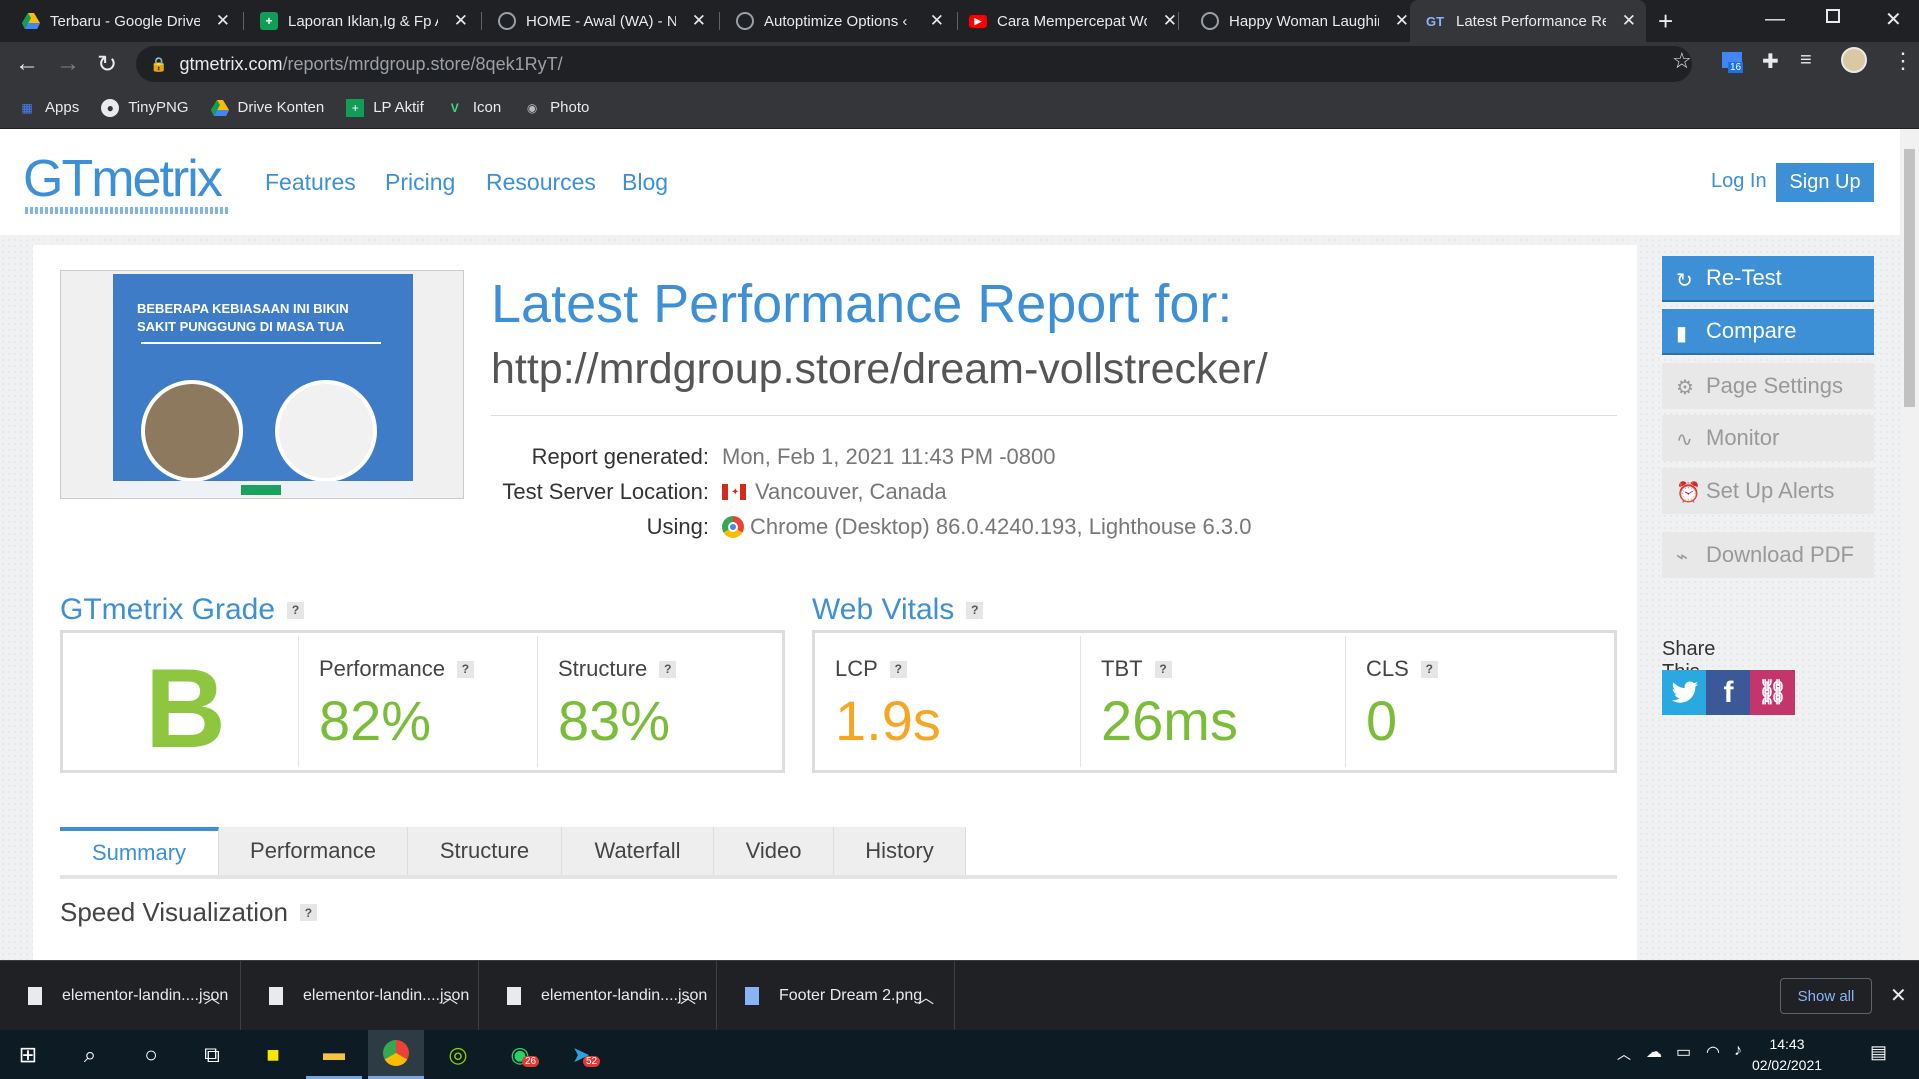 This screenshot has height=1079, width=1919. What do you see at coordinates (1826, 996) in the screenshot?
I see `show-all-button: Show all` at bounding box center [1826, 996].